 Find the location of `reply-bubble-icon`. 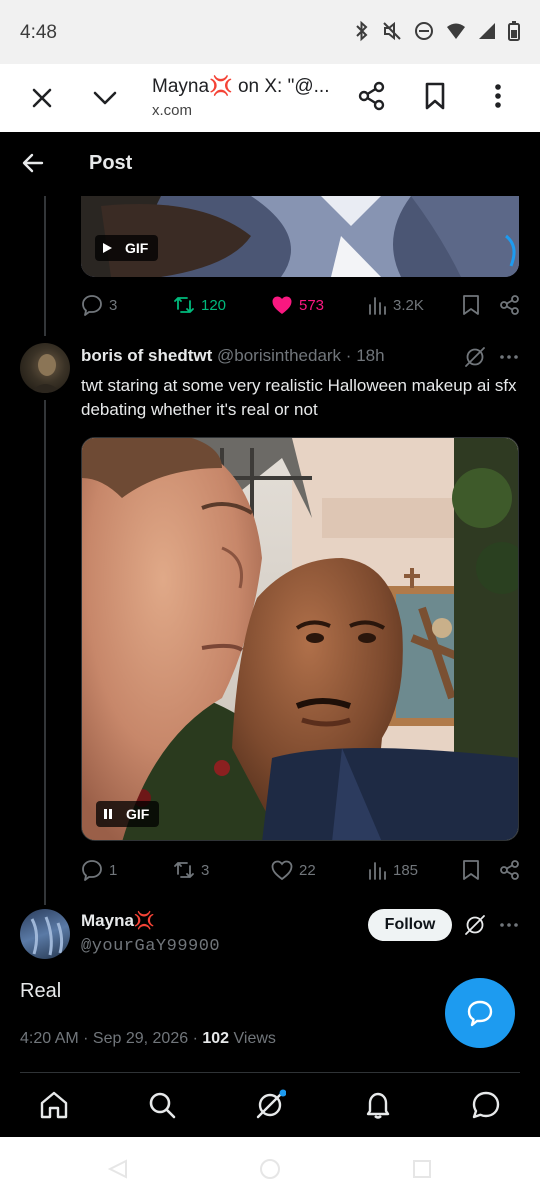

reply-bubble-icon is located at coordinates (480, 1013).